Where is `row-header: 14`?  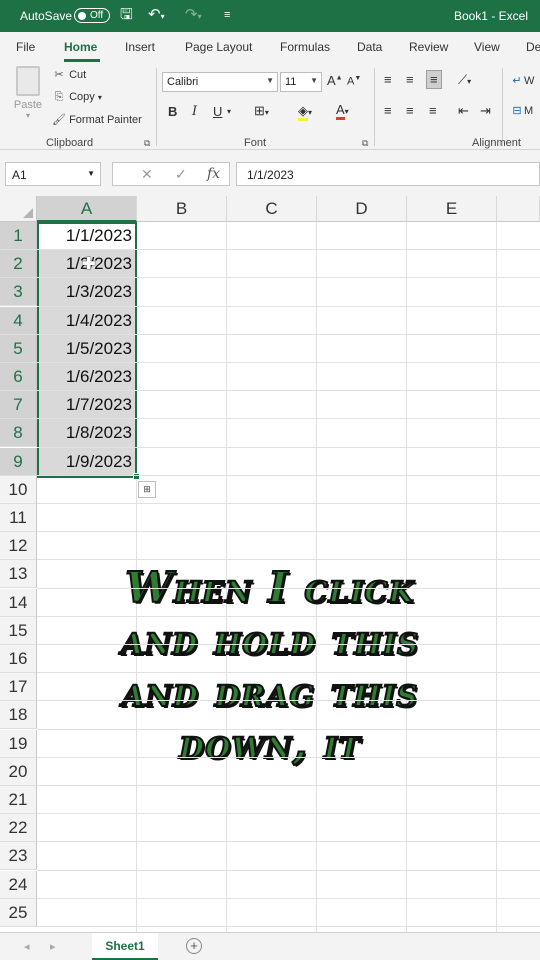
row-header: 14 is located at coordinates (18, 602).